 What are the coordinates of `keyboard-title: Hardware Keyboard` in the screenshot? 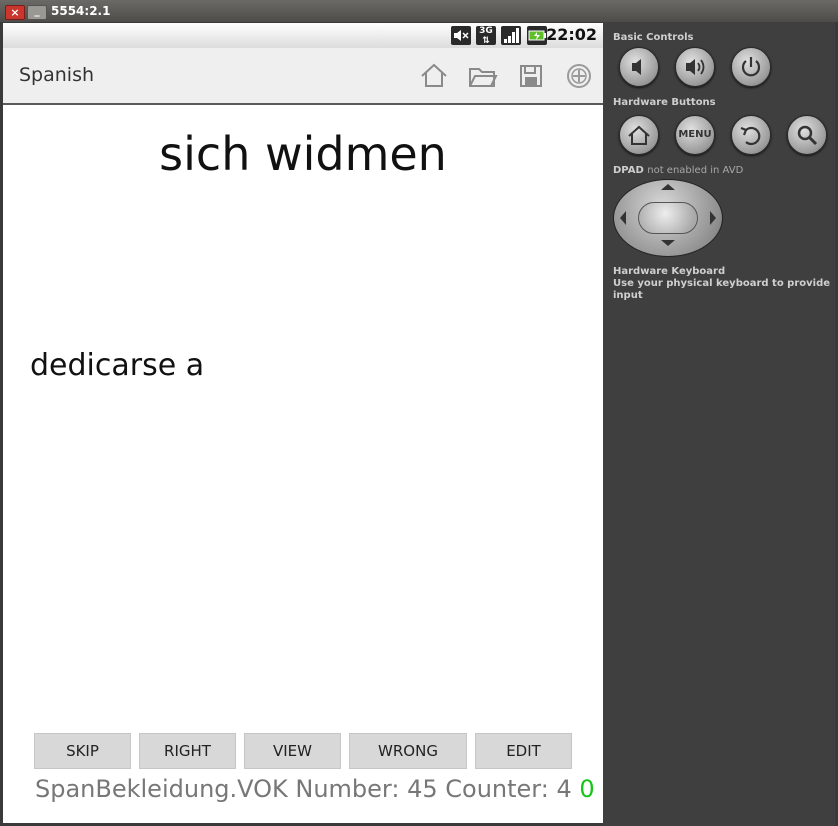 It's located at (669, 271).